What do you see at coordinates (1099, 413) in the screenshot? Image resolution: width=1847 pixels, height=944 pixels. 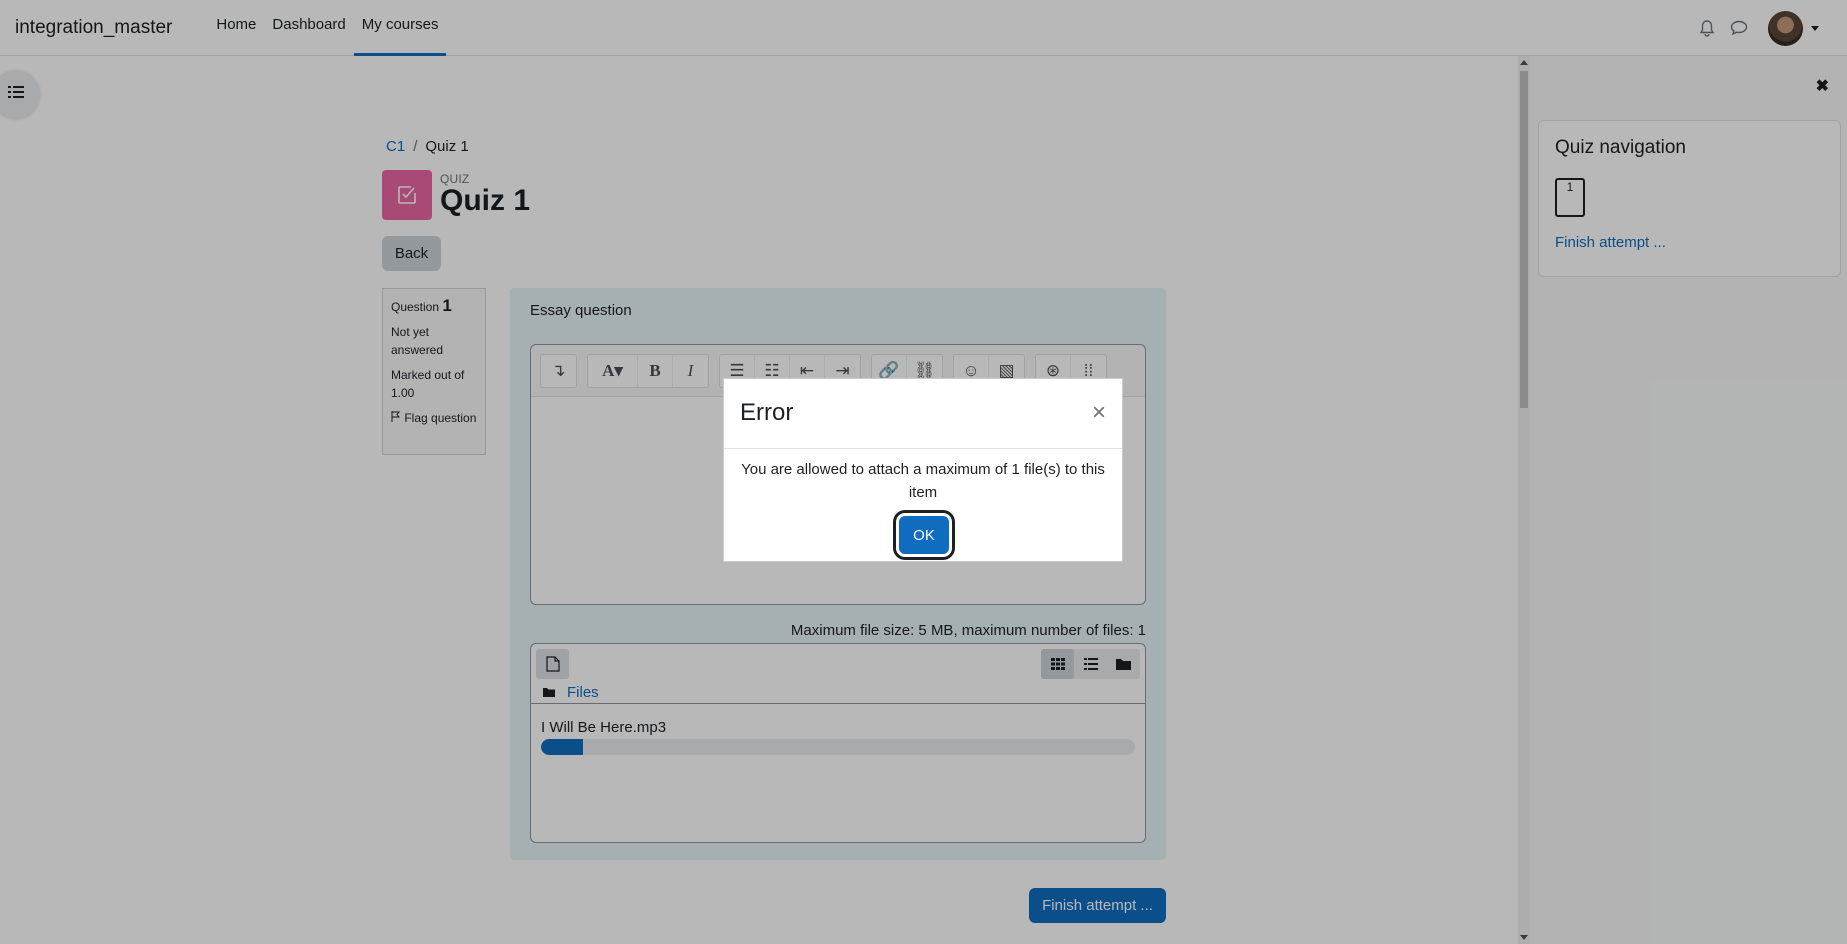 I see `close-icon: ×` at bounding box center [1099, 413].